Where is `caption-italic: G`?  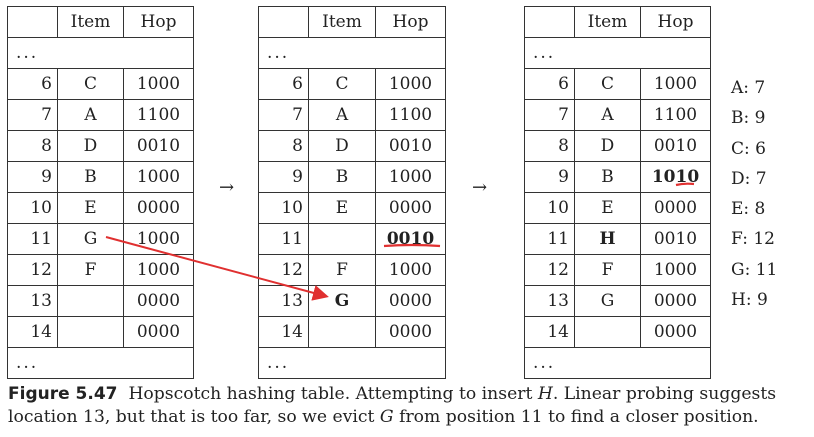
caption-italic: G is located at coordinates (386, 417).